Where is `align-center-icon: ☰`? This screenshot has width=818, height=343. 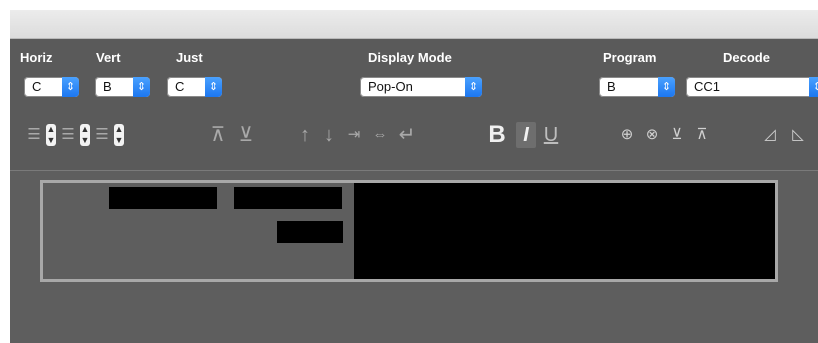
align-center-icon: ☰ is located at coordinates (68, 135).